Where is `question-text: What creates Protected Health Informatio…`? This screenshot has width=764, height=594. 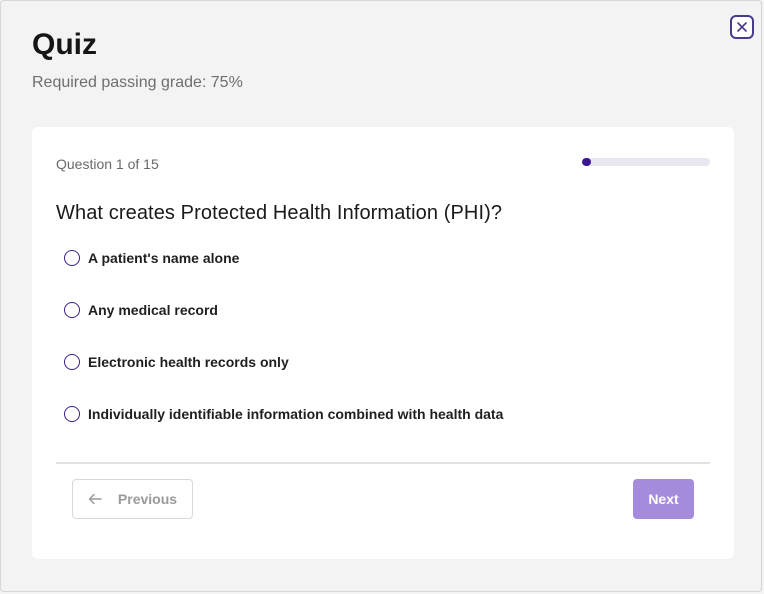 question-text: What creates Protected Health Informatio… is located at coordinates (279, 213).